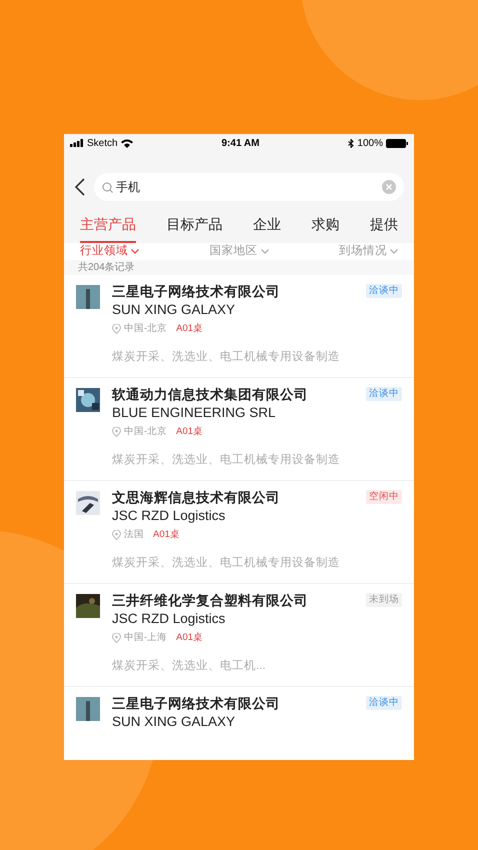 The image size is (478, 850). Describe the element at coordinates (77, 143) in the screenshot. I see `signal-icon` at that location.